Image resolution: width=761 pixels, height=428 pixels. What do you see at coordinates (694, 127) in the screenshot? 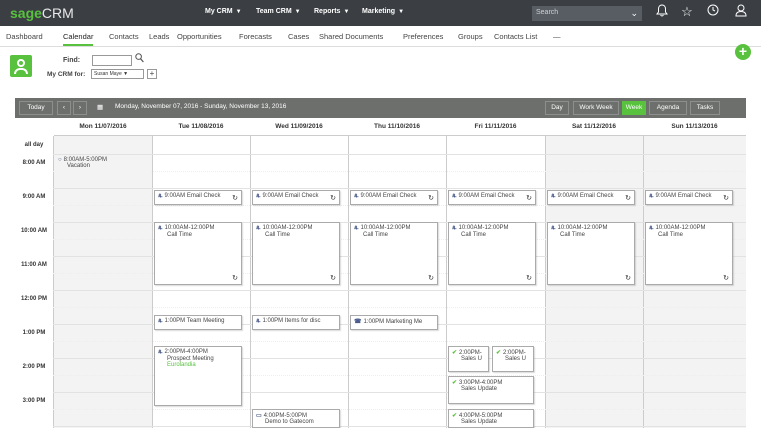
I see `day-header: Sun 11/13/2016` at bounding box center [694, 127].